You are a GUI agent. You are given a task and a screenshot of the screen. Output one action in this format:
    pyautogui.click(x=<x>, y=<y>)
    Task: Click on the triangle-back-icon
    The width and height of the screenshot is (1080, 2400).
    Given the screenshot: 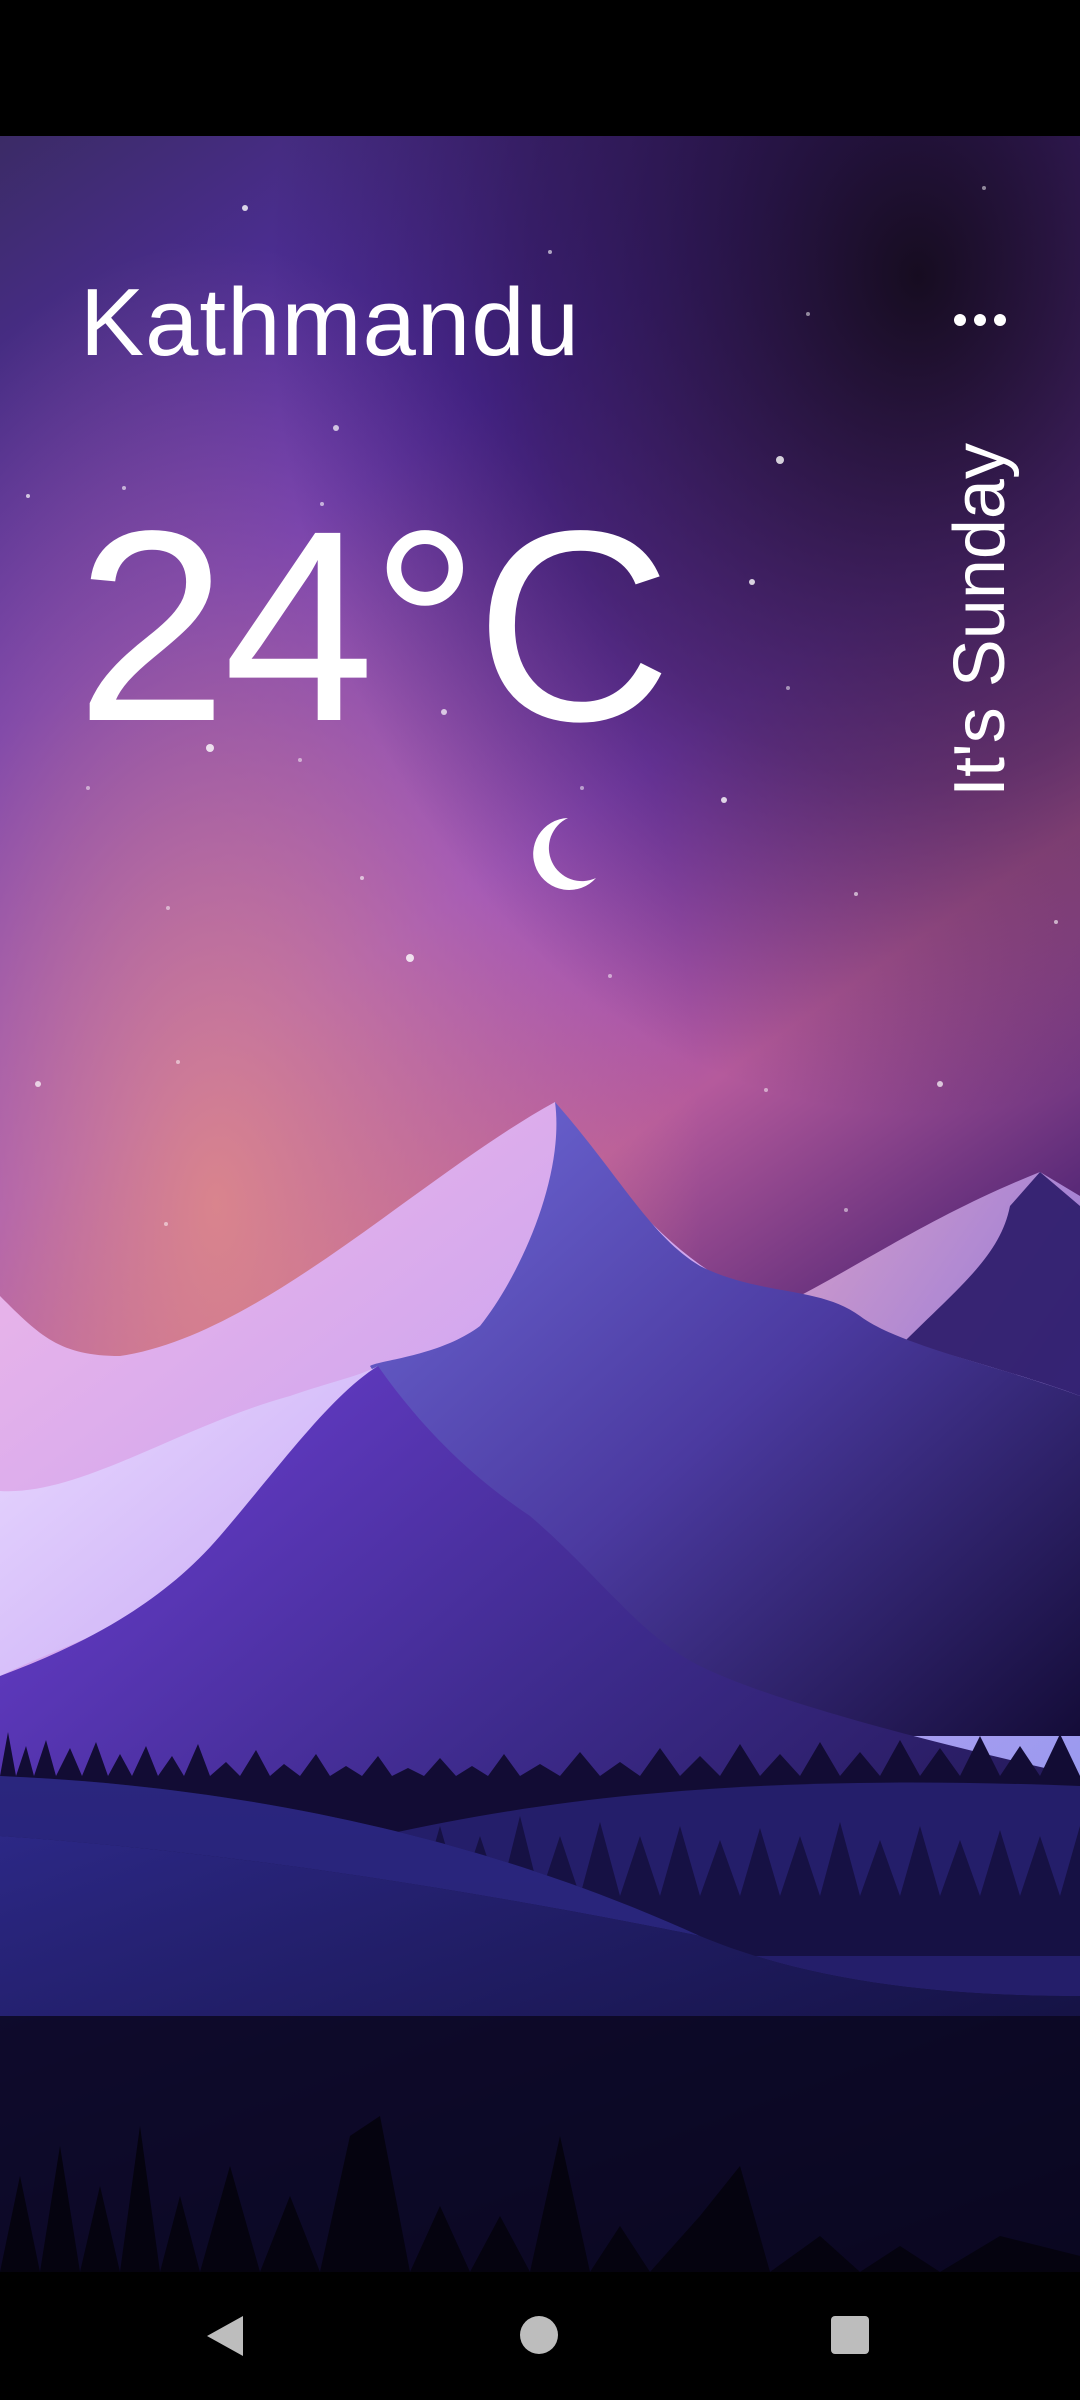 What is the action you would take?
    pyautogui.click(x=225, y=2336)
    